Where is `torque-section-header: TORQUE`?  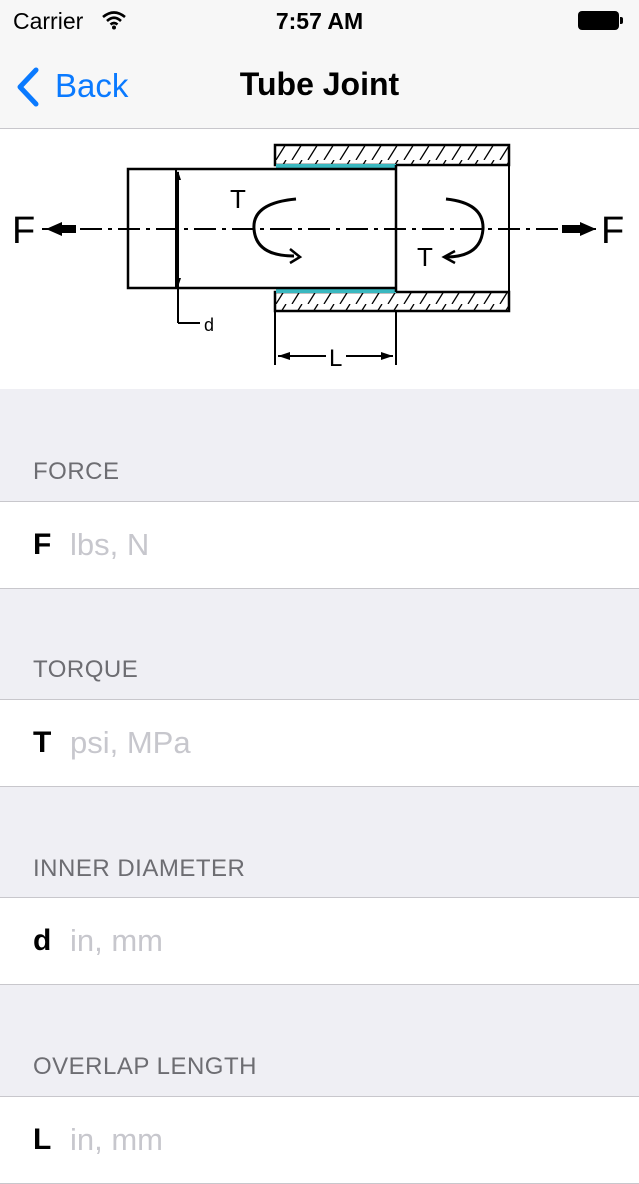 torque-section-header: TORQUE is located at coordinates (86, 669).